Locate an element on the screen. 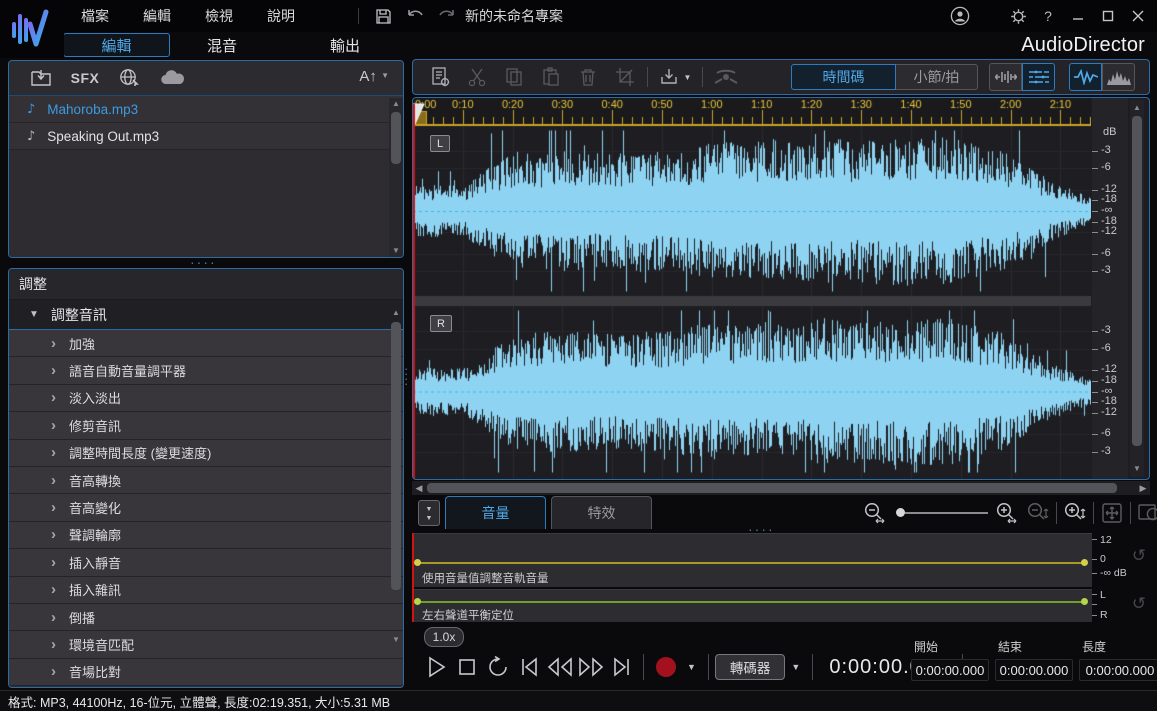  adjust-item: 插入靜音 is located at coordinates (206, 563).